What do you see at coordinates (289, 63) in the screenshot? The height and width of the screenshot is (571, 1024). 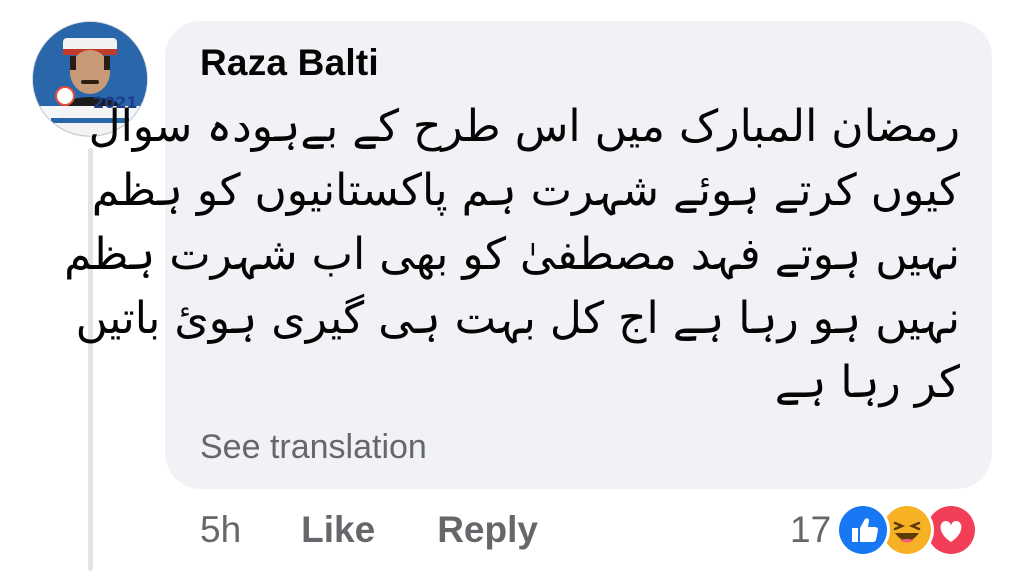 I see `comment-author: Raza Balti` at bounding box center [289, 63].